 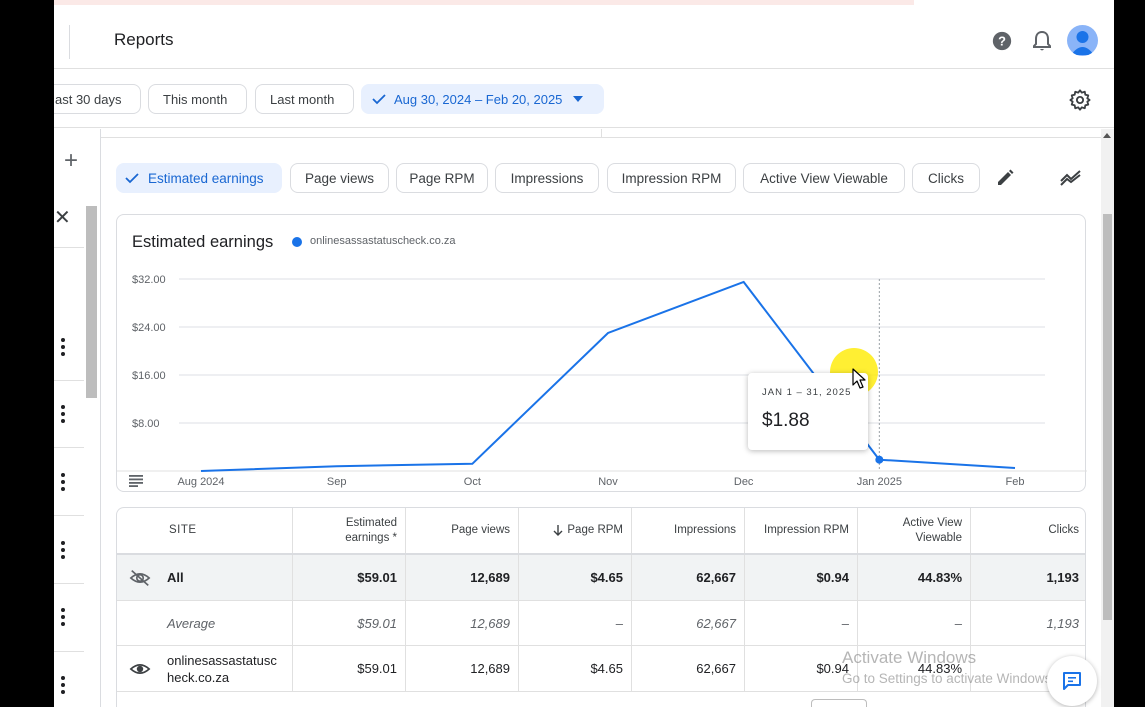 I want to click on date-range-picker: Aug 30, 2024 – Feb 20, 2025, so click(x=482, y=99).